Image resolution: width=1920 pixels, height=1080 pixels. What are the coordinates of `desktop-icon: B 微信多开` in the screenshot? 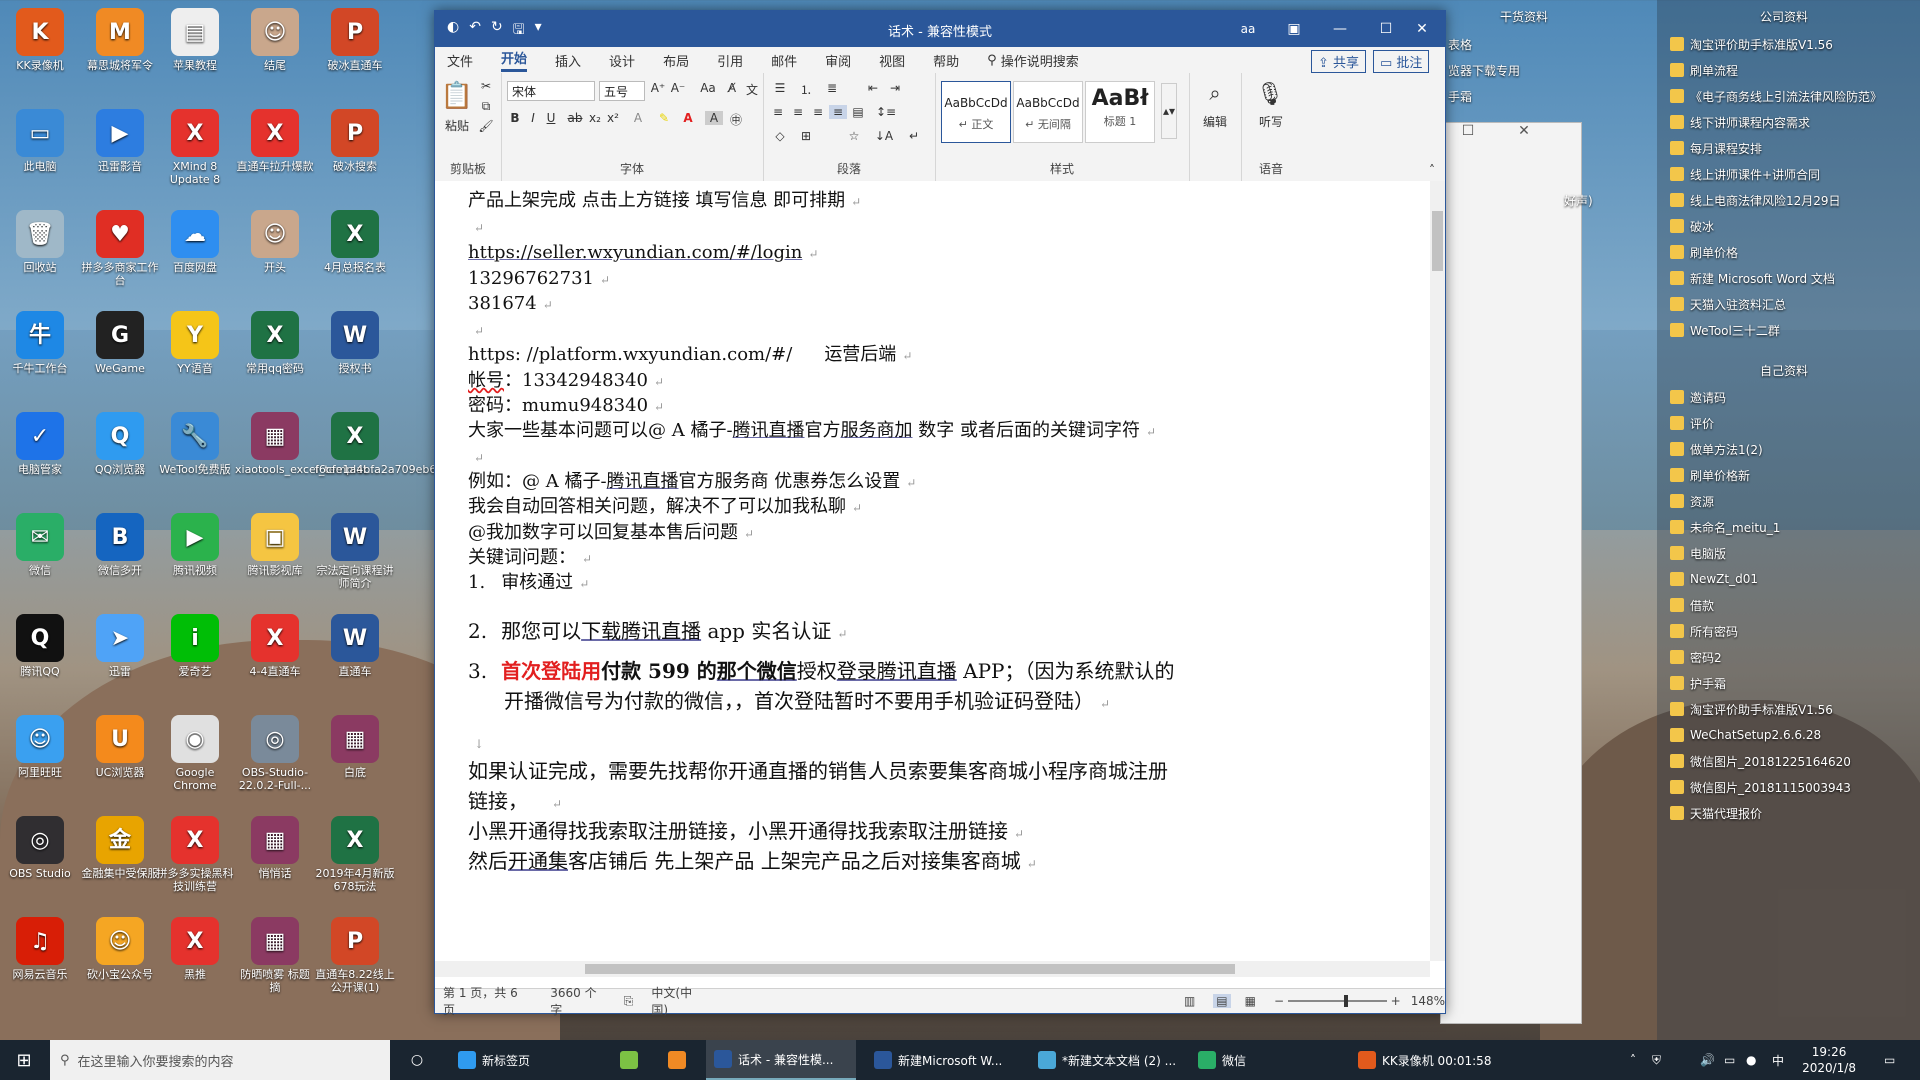 It's located at (120, 545).